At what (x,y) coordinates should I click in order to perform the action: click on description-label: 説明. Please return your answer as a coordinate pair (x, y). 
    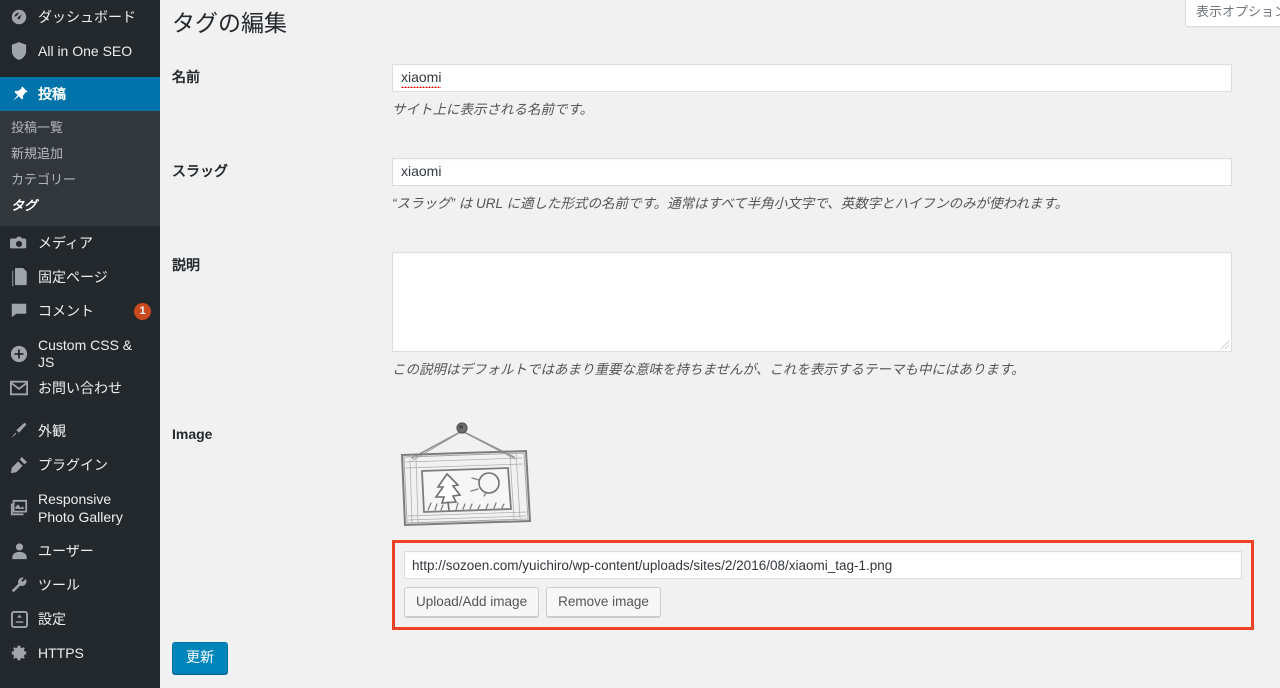
    Looking at the image, I should click on (186, 264).